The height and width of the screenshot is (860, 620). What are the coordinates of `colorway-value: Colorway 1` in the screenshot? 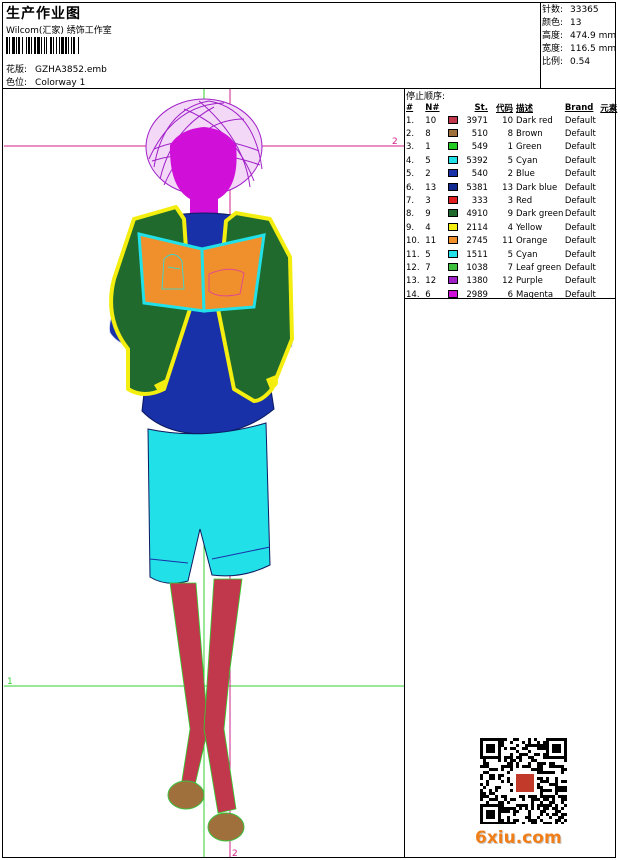 It's located at (60, 83).